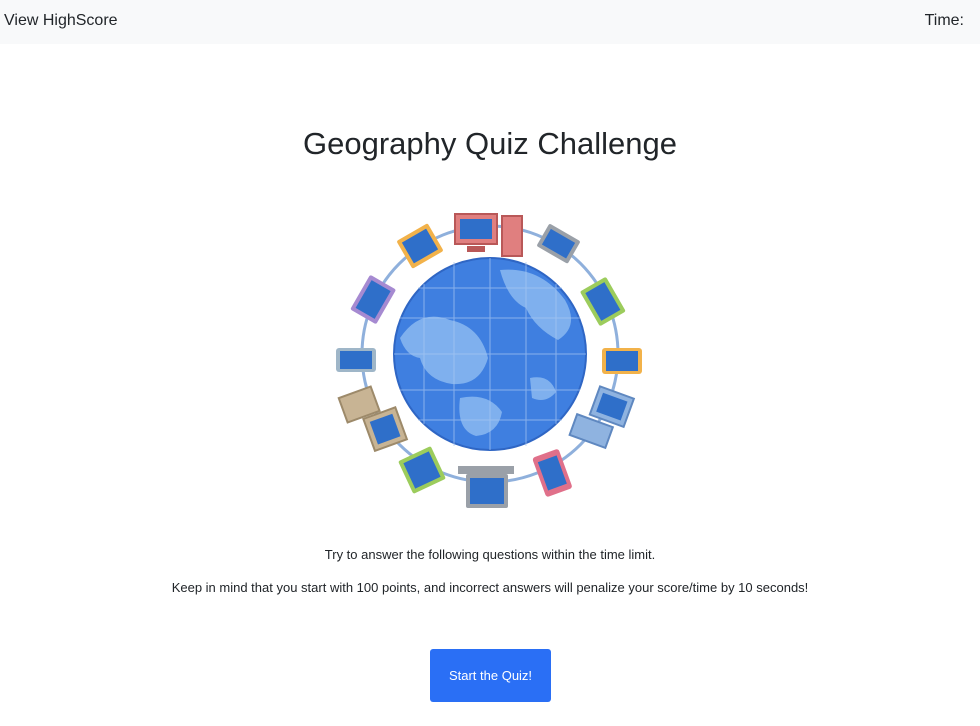 The height and width of the screenshot is (726, 980). I want to click on navbar: View HighScore Time:, so click(490, 22).